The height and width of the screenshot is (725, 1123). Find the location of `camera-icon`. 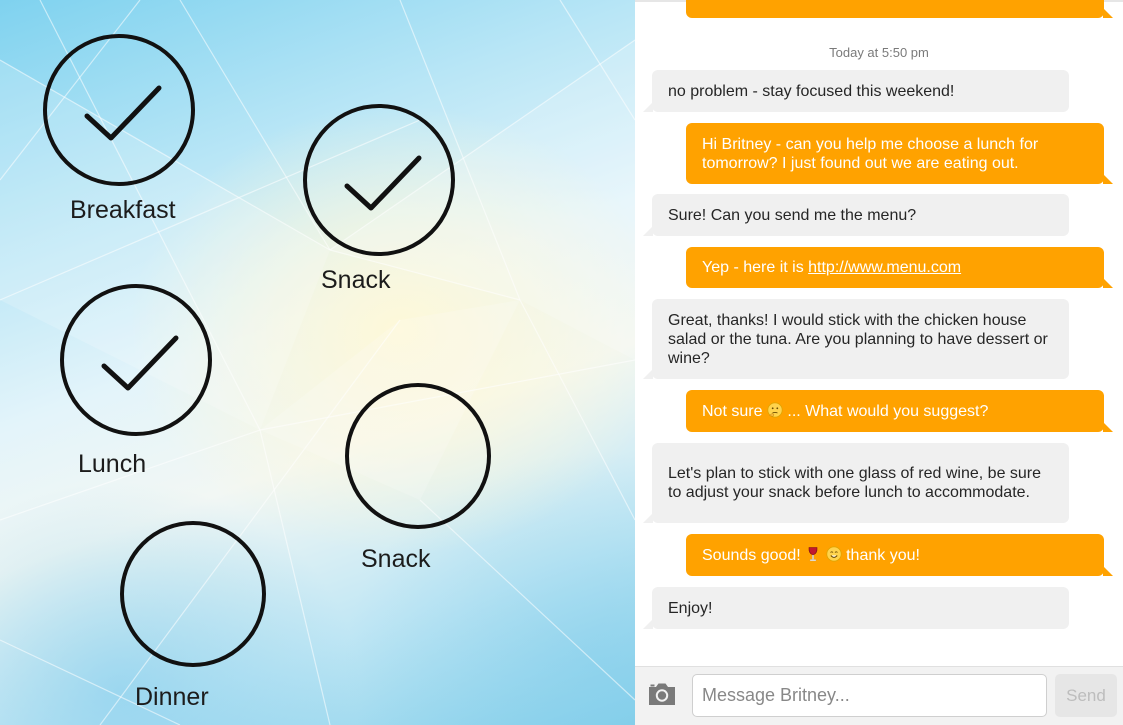

camera-icon is located at coordinates (662, 694).